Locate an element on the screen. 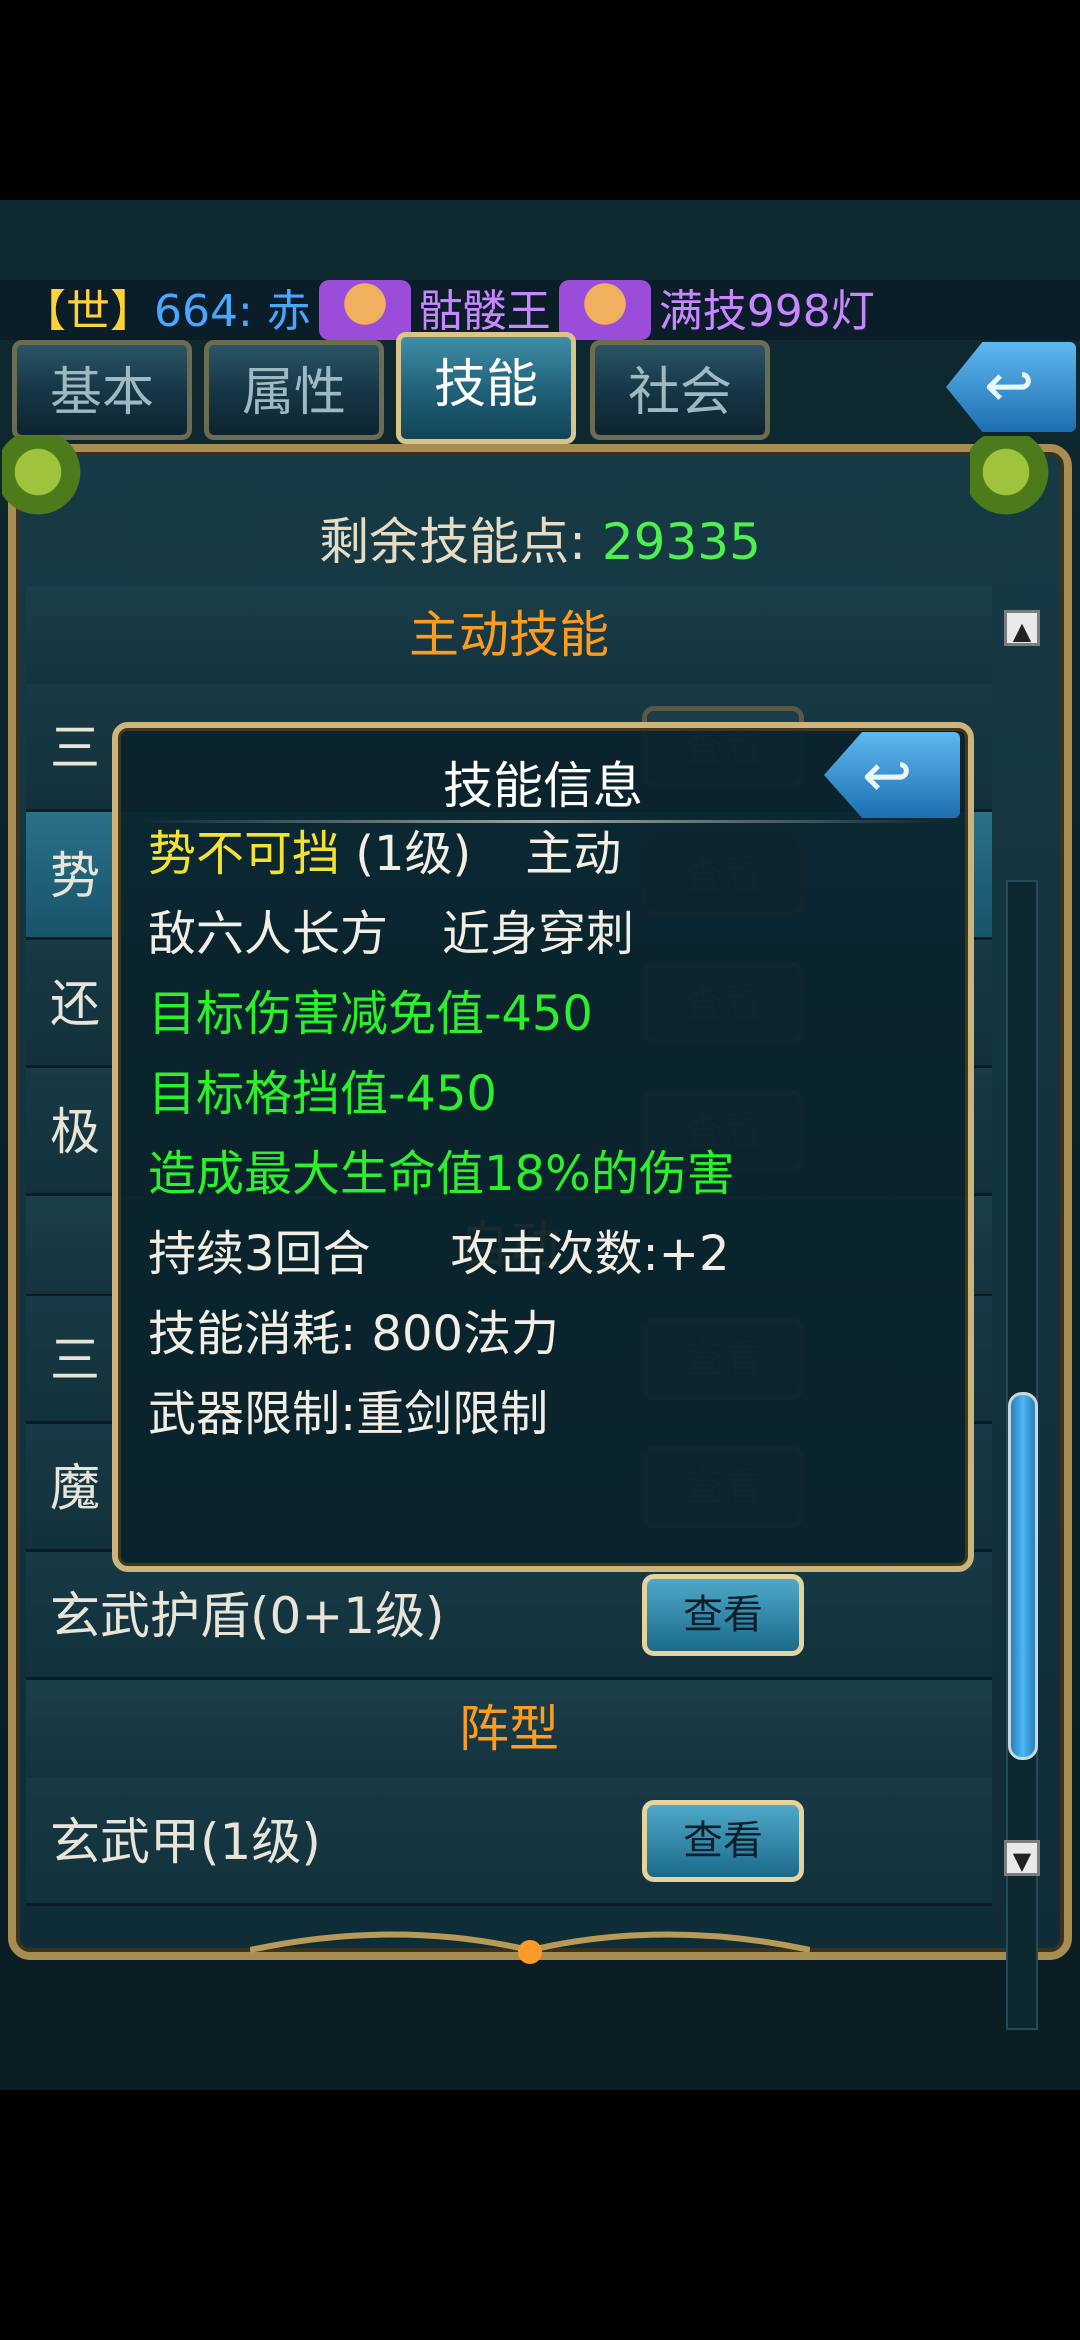  skill-name: 势 is located at coordinates (75, 876).